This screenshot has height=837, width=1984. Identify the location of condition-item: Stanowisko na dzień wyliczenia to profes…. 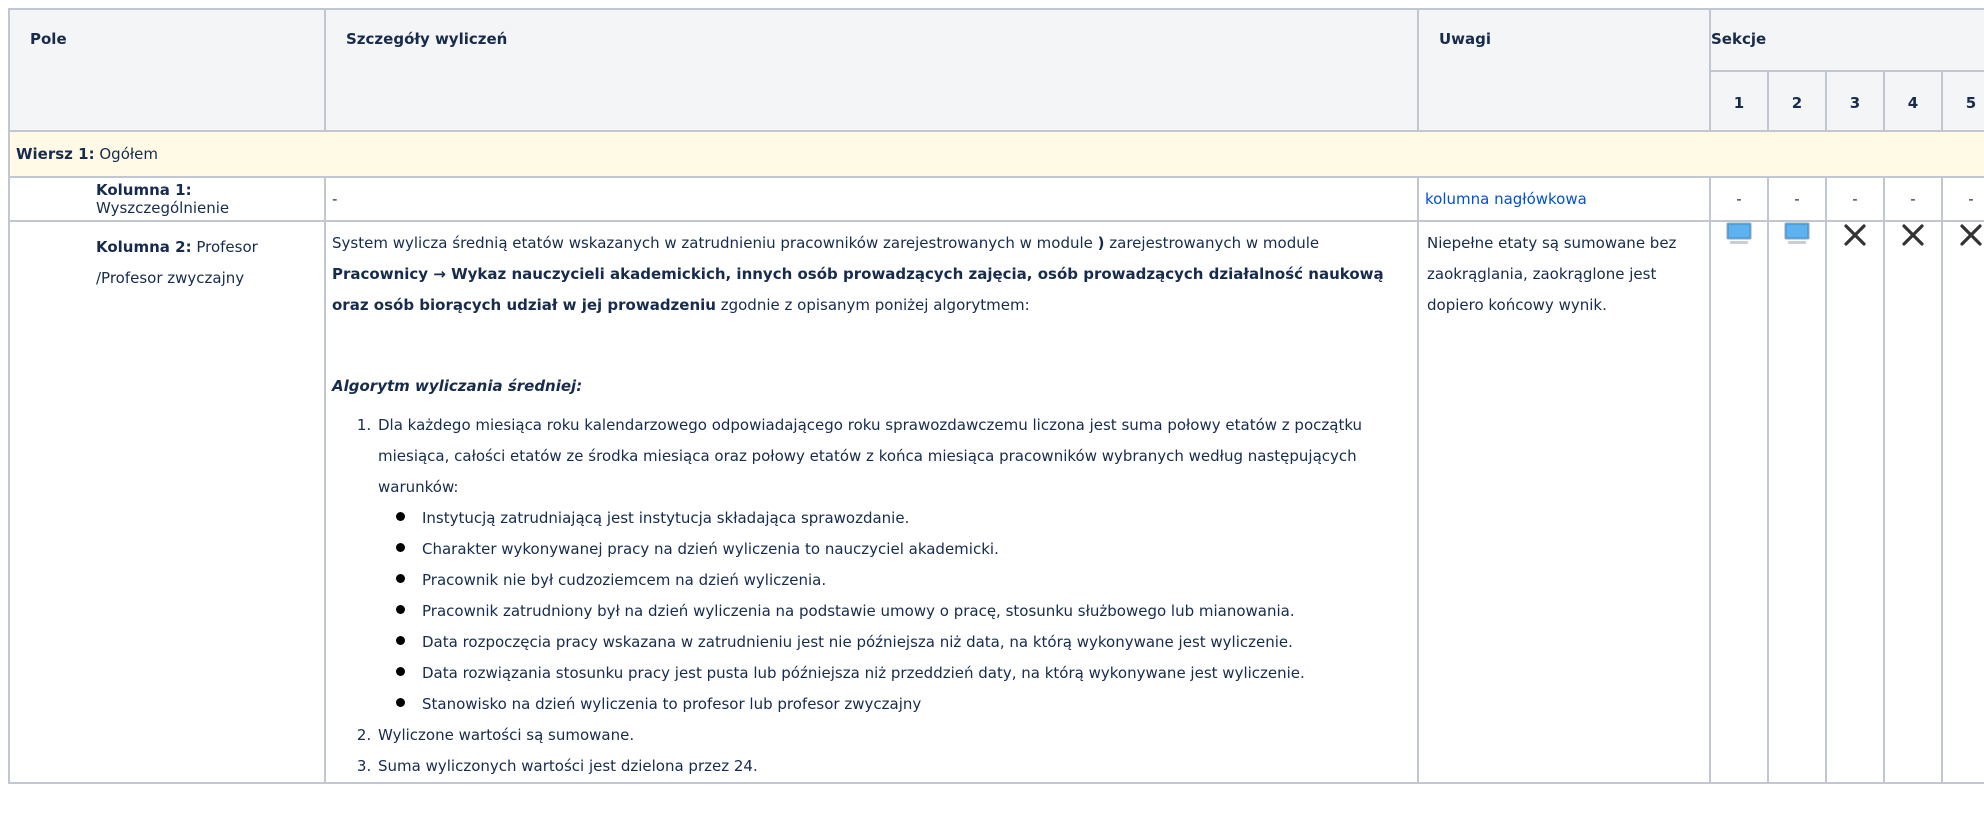
(903, 704).